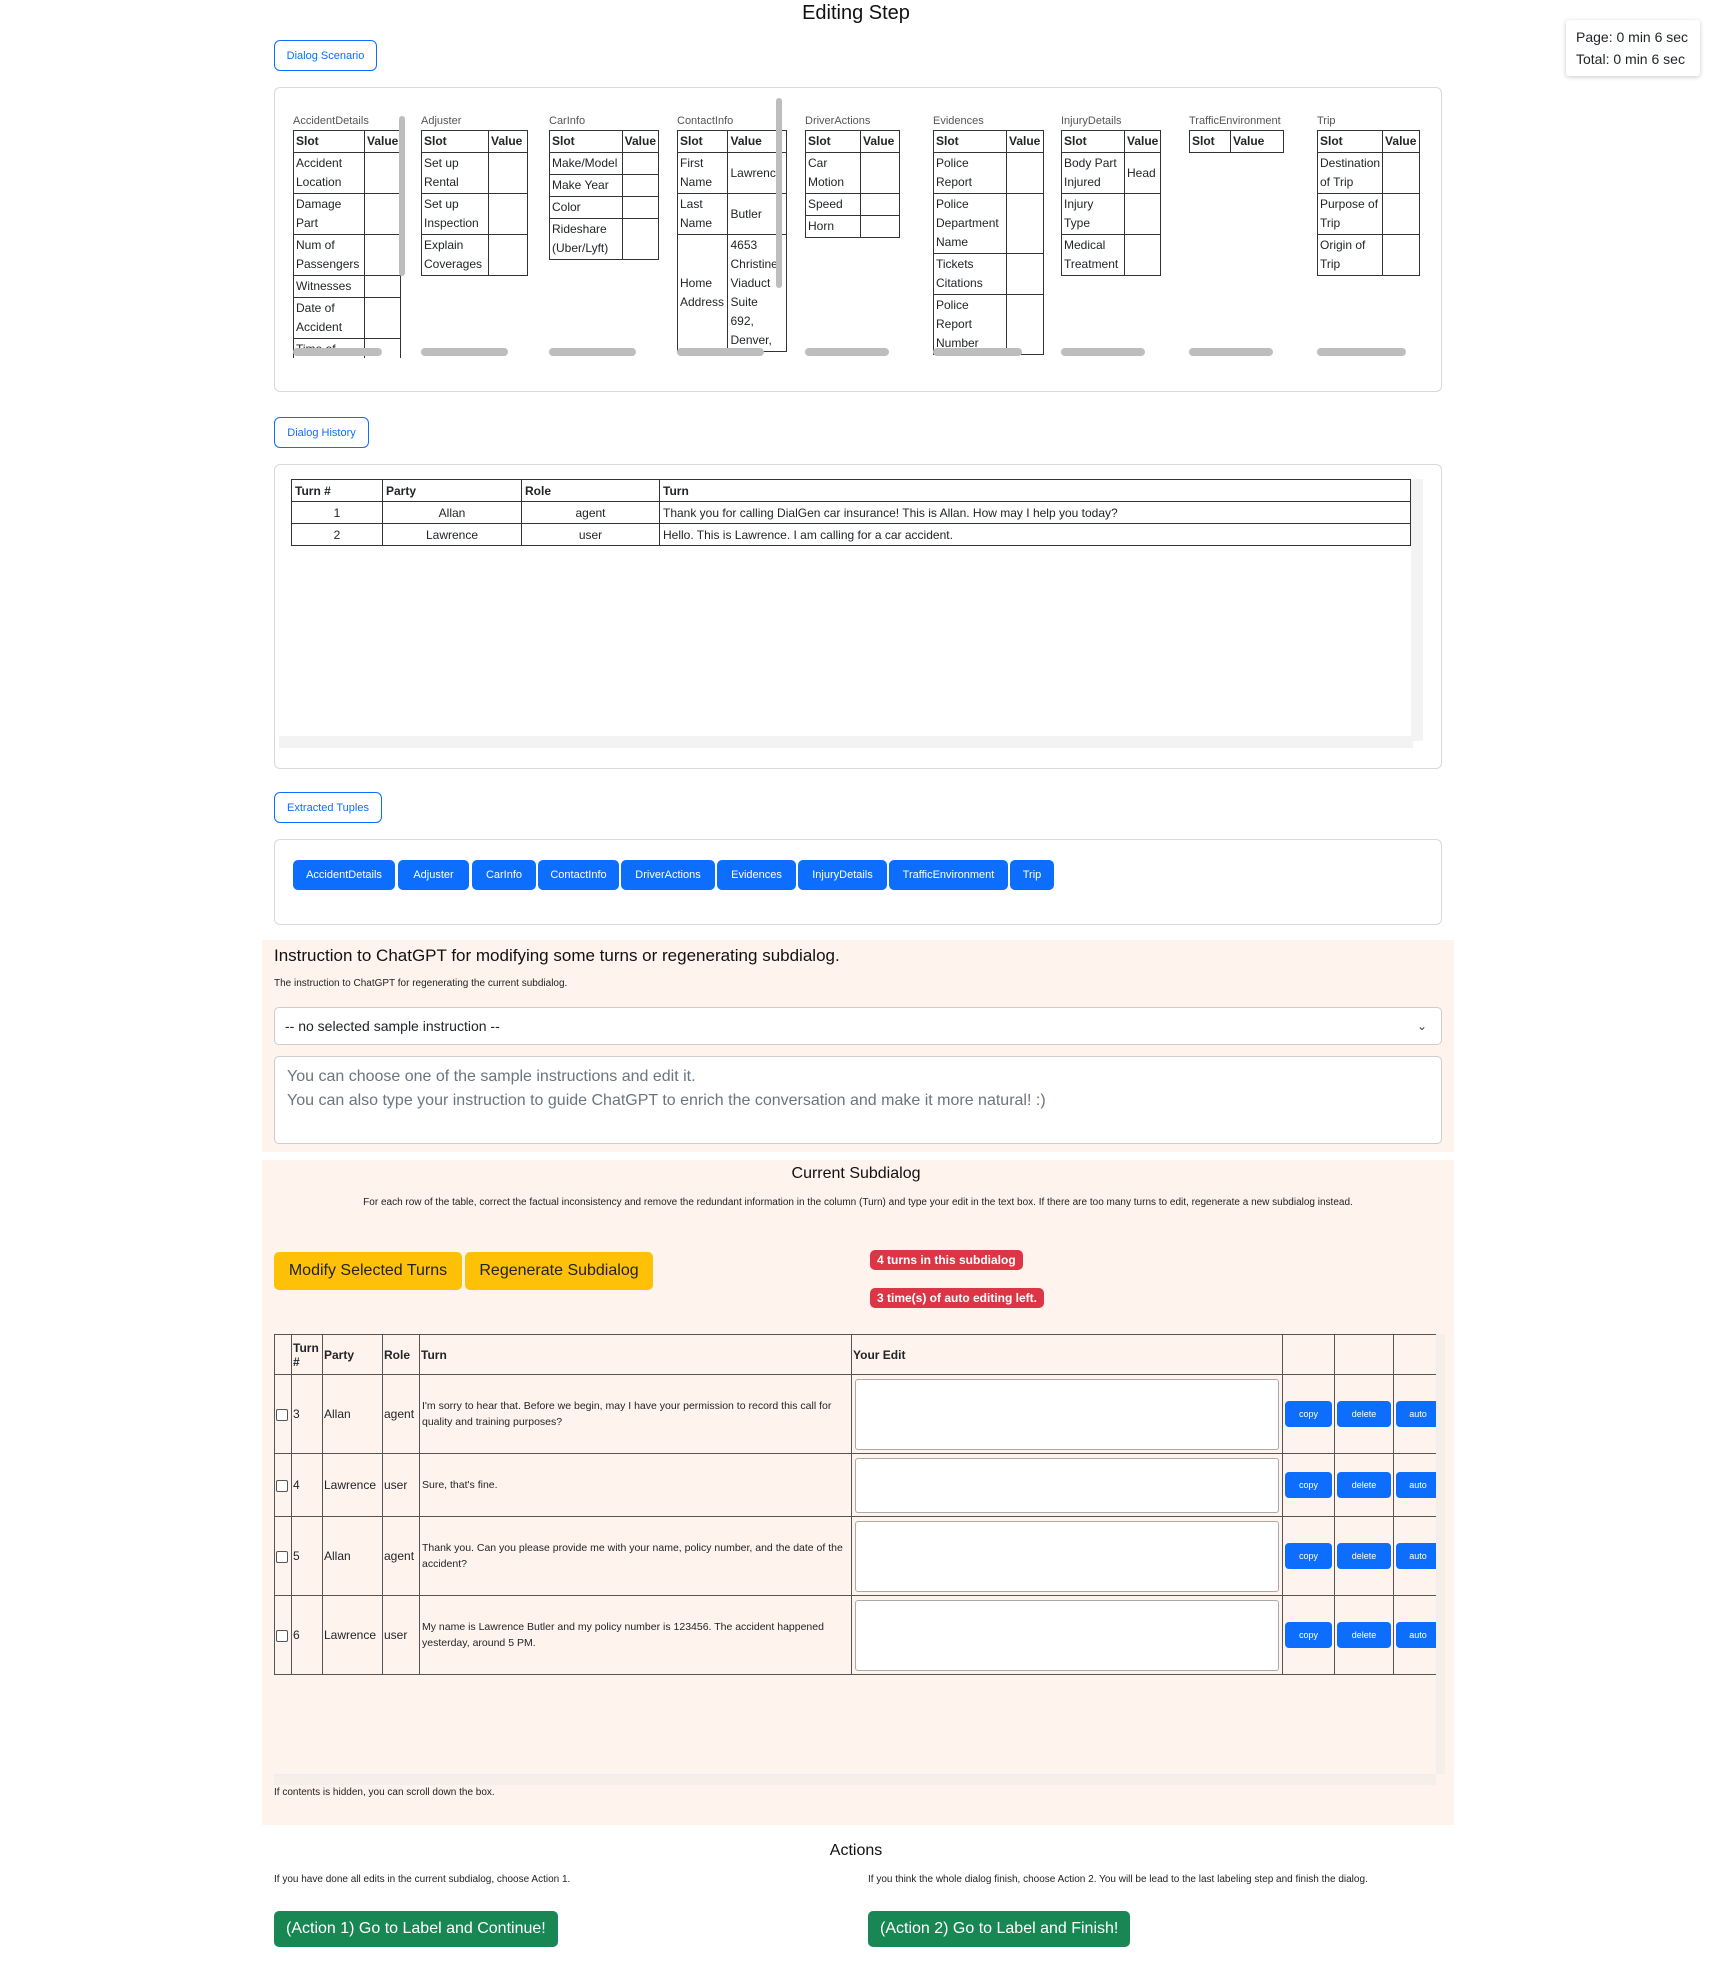 The width and height of the screenshot is (1712, 1970). Describe the element at coordinates (604, 207) in the screenshot. I see `slot-row: Color` at that location.